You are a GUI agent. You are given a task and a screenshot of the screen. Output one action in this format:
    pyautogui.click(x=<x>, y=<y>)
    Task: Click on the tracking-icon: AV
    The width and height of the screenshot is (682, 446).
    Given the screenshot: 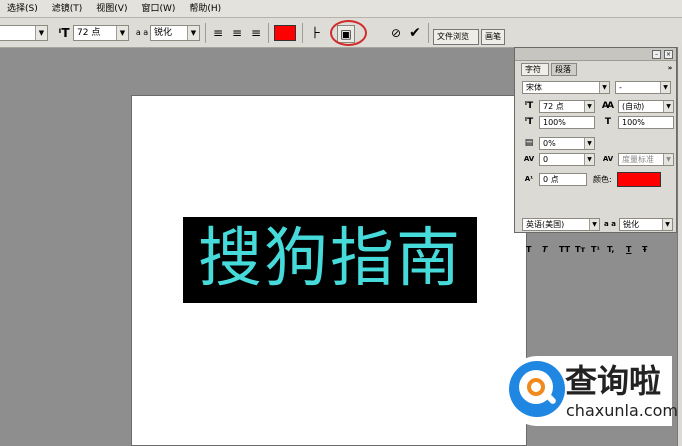 What is the action you would take?
    pyautogui.click(x=529, y=159)
    